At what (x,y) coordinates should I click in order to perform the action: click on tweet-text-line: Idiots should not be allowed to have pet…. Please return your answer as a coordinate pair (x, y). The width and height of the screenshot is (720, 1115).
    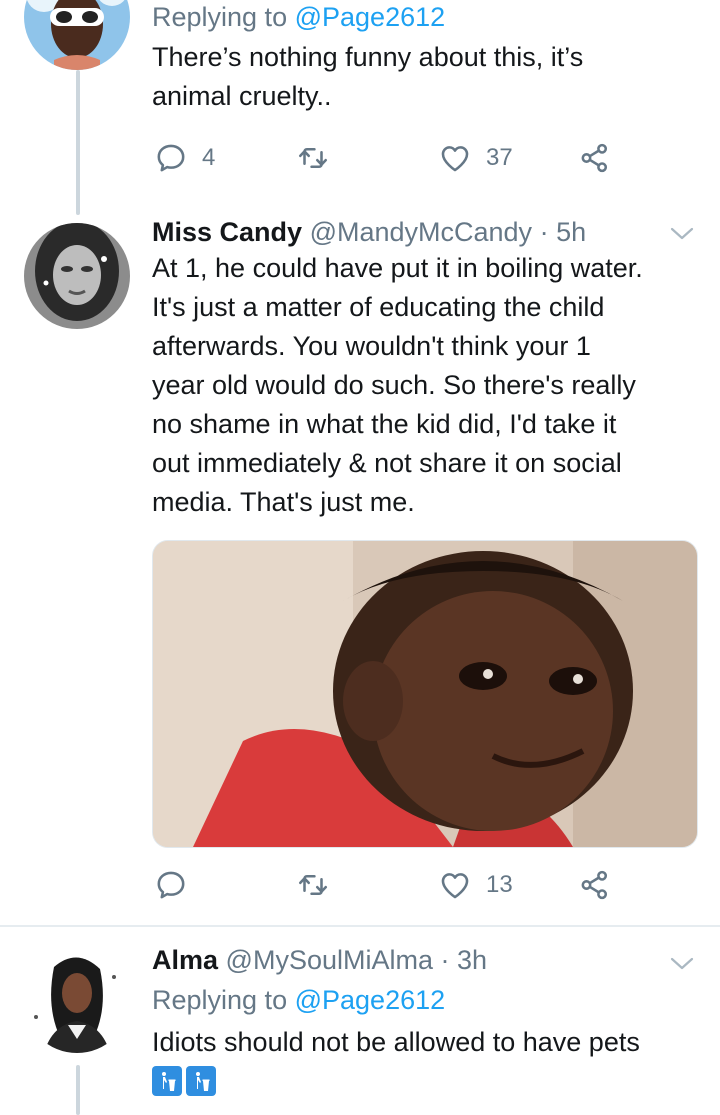
    Looking at the image, I should click on (396, 1042).